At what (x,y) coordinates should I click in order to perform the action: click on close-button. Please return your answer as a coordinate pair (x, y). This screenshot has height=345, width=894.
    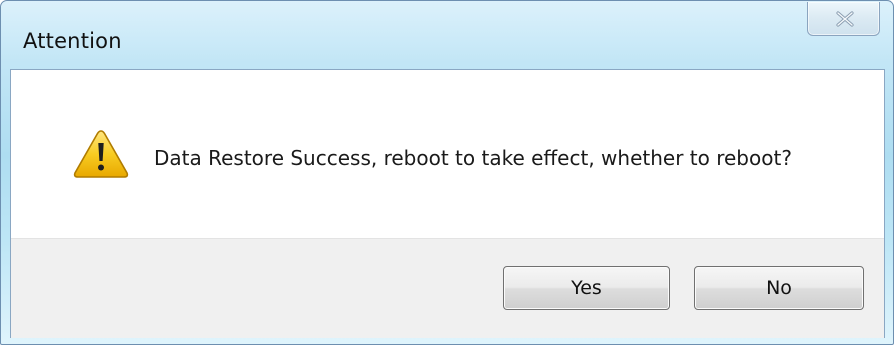
    Looking at the image, I should click on (843, 19).